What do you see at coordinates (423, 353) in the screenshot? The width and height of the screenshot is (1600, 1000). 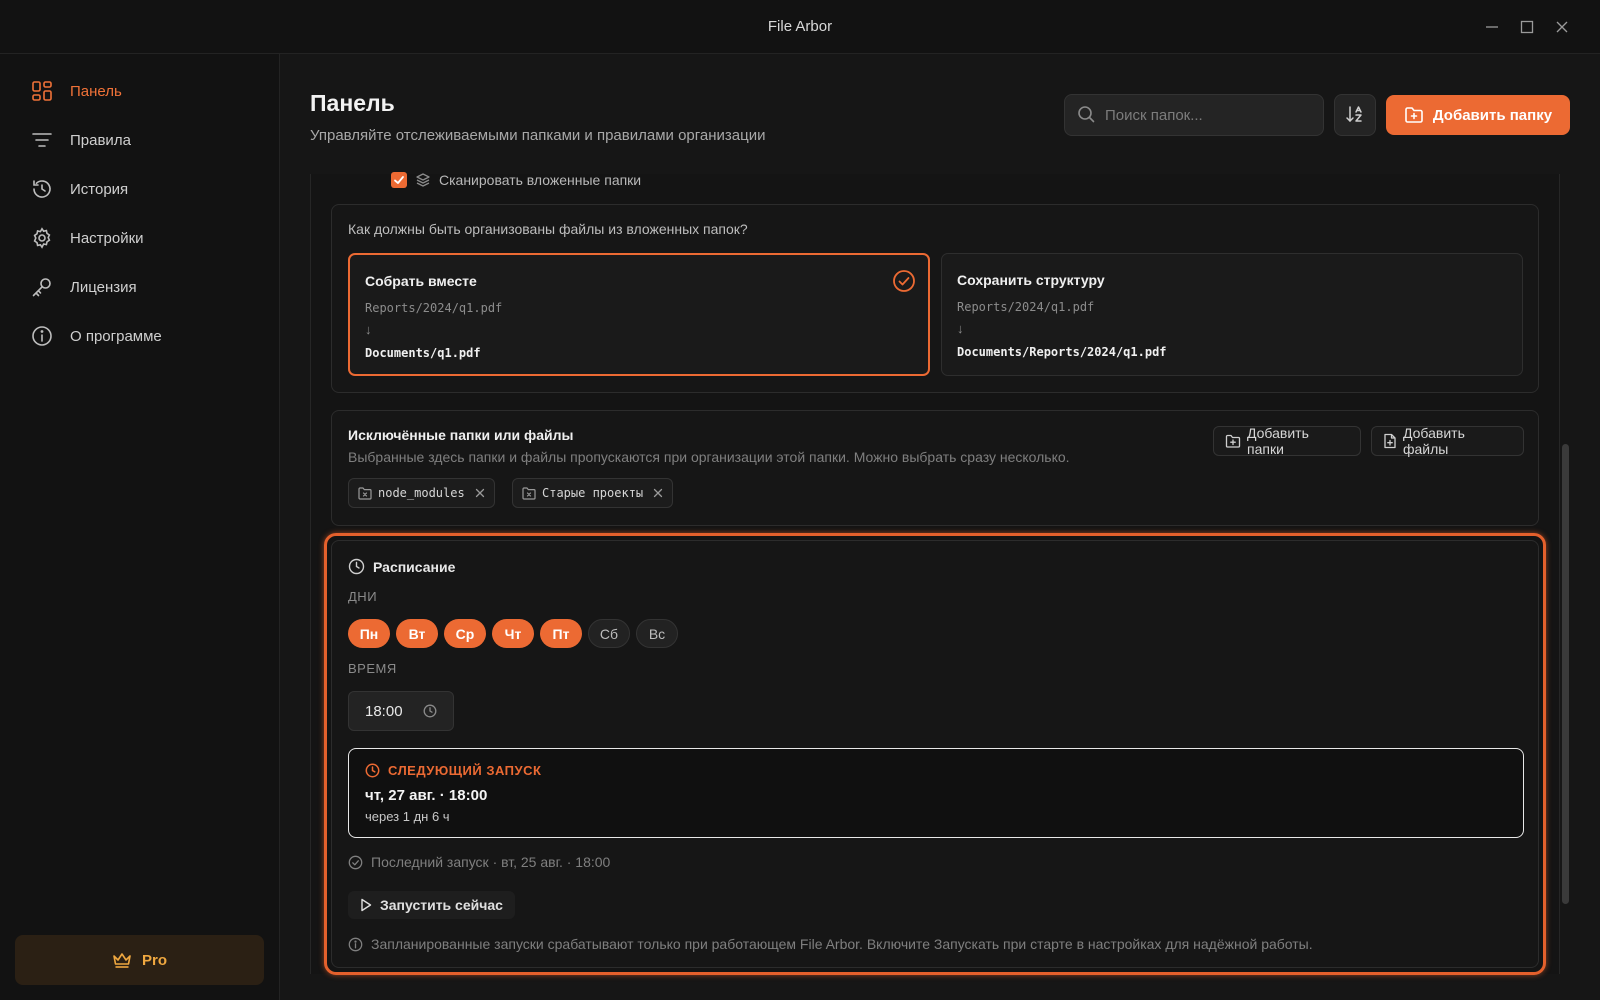 I see `option-destination-path: Documents/q1.pdf` at bounding box center [423, 353].